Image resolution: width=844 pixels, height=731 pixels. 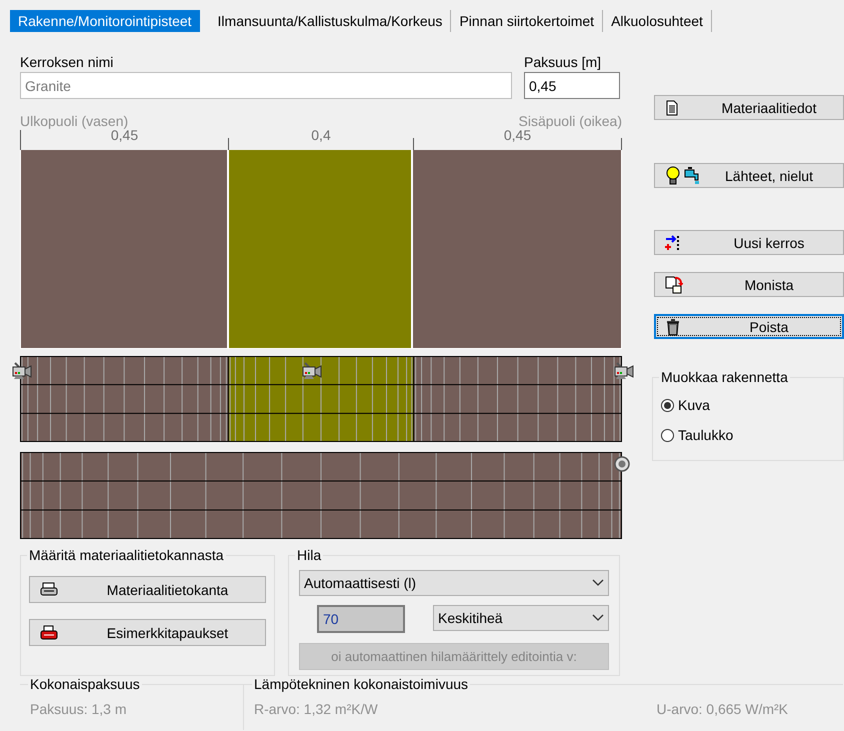 I want to click on tab: Rakenne/Monitorointipisteet, so click(x=105, y=21).